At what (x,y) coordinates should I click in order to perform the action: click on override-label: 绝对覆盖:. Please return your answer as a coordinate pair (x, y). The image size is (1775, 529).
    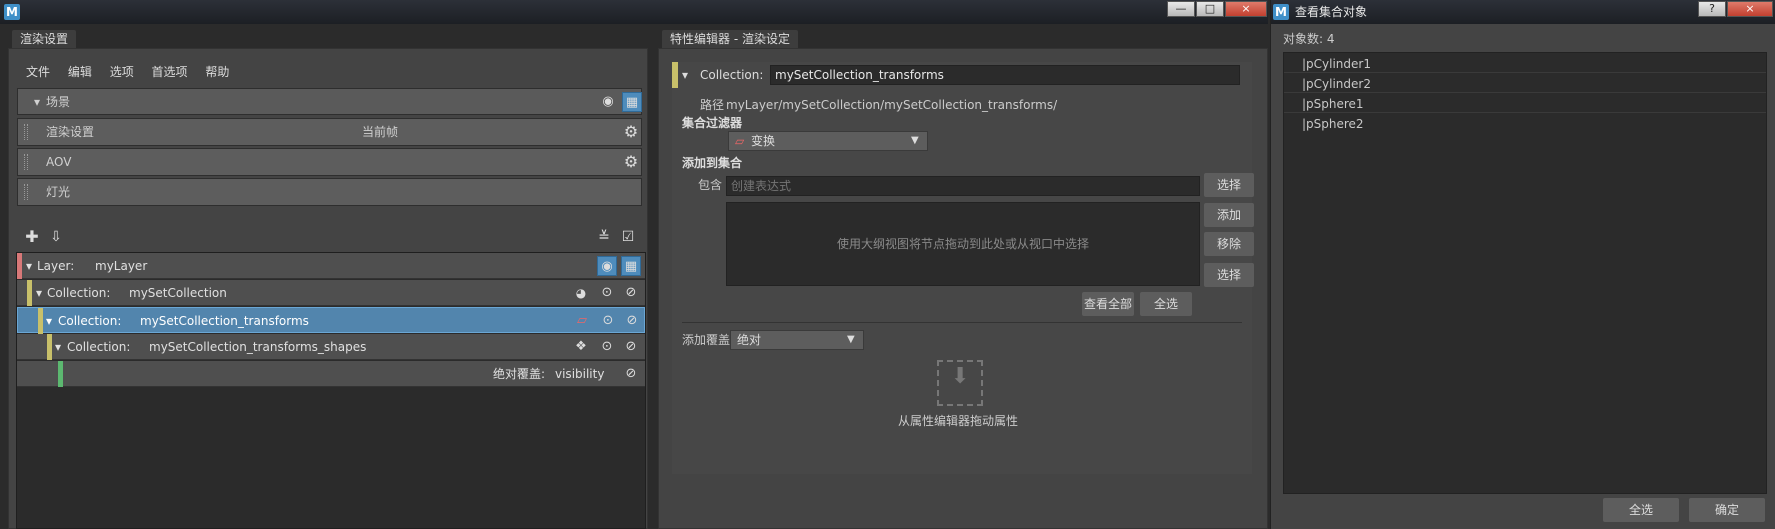
    Looking at the image, I should click on (519, 374).